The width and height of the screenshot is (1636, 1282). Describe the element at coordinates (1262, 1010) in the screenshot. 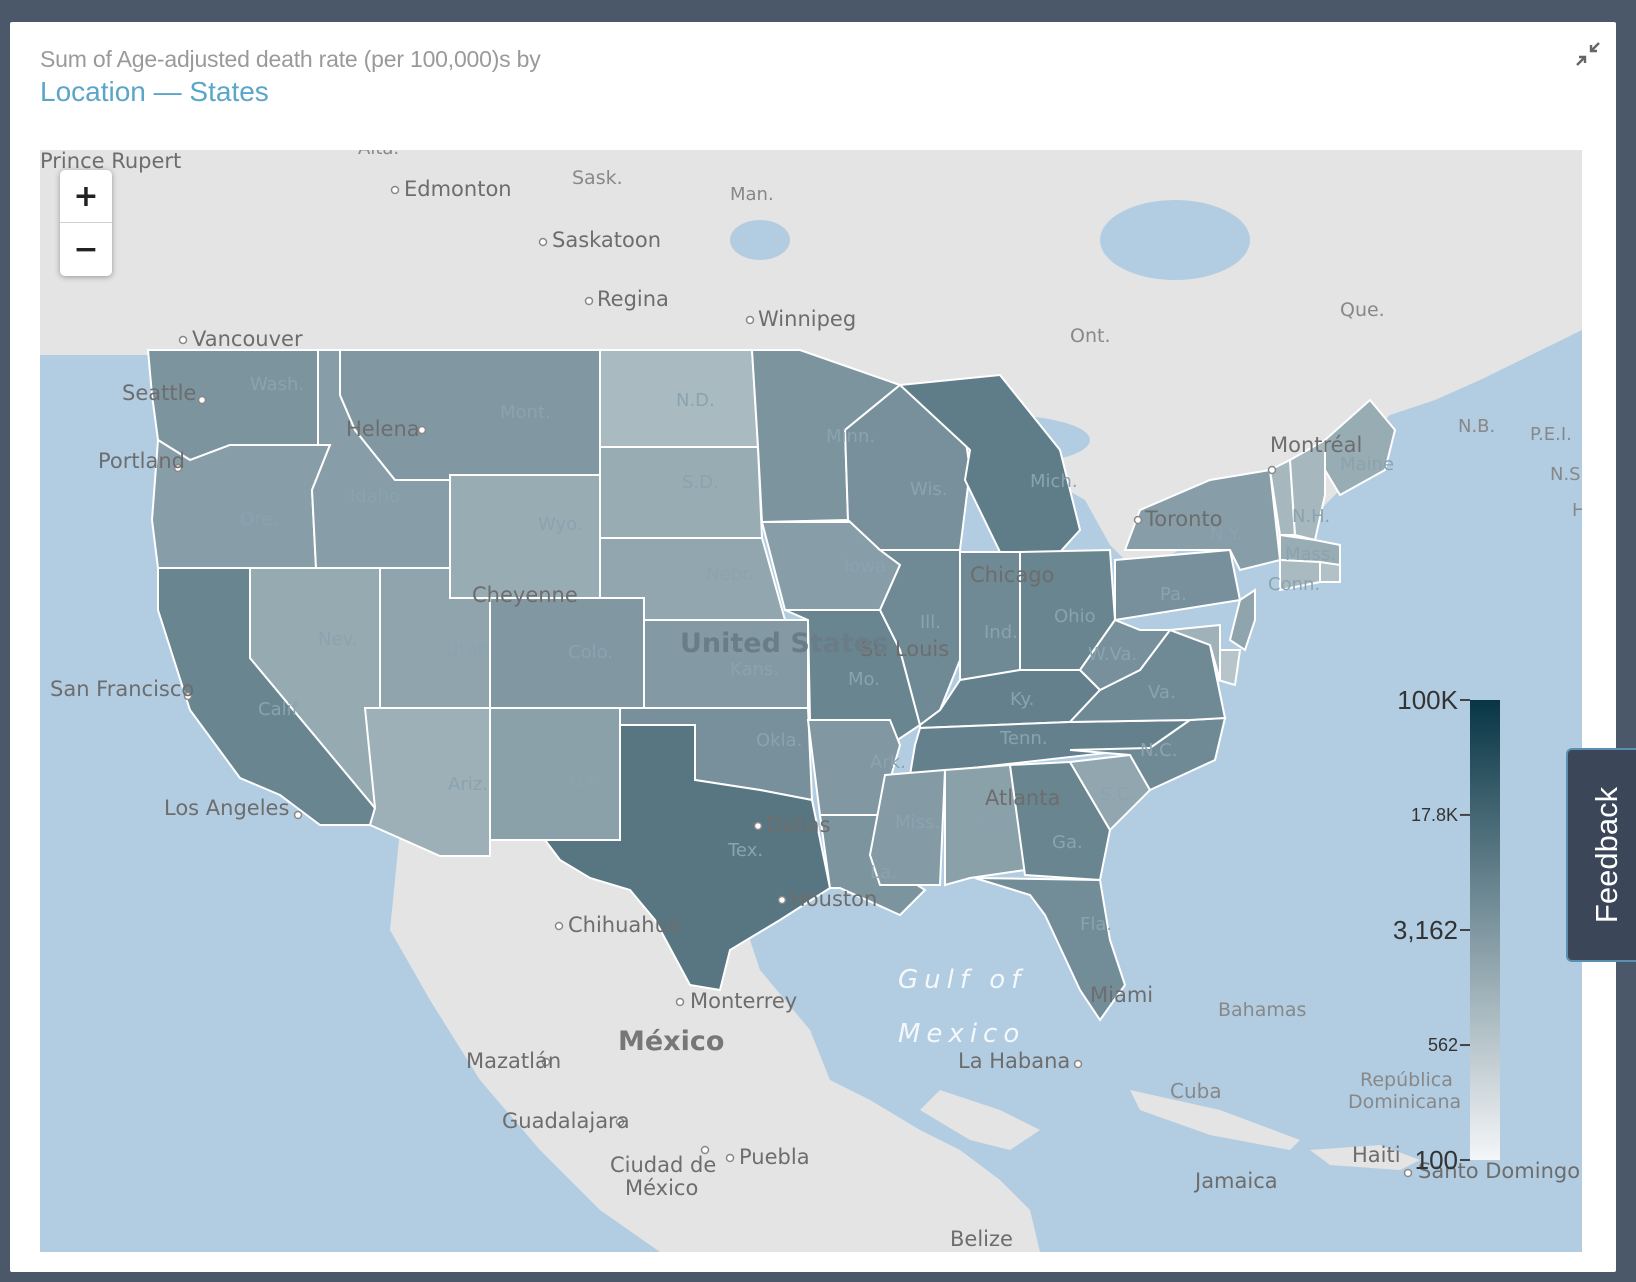

I see `region-label: Bahamas` at that location.